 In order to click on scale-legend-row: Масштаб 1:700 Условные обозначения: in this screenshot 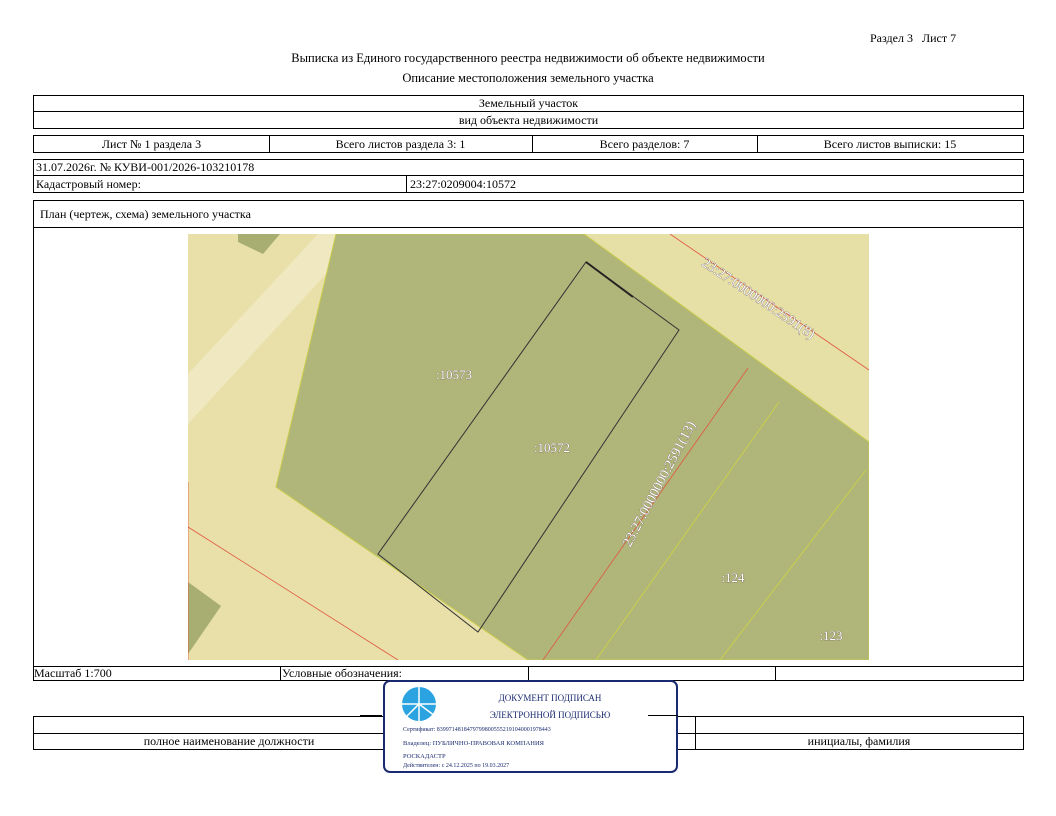, I will do `click(528, 673)`.